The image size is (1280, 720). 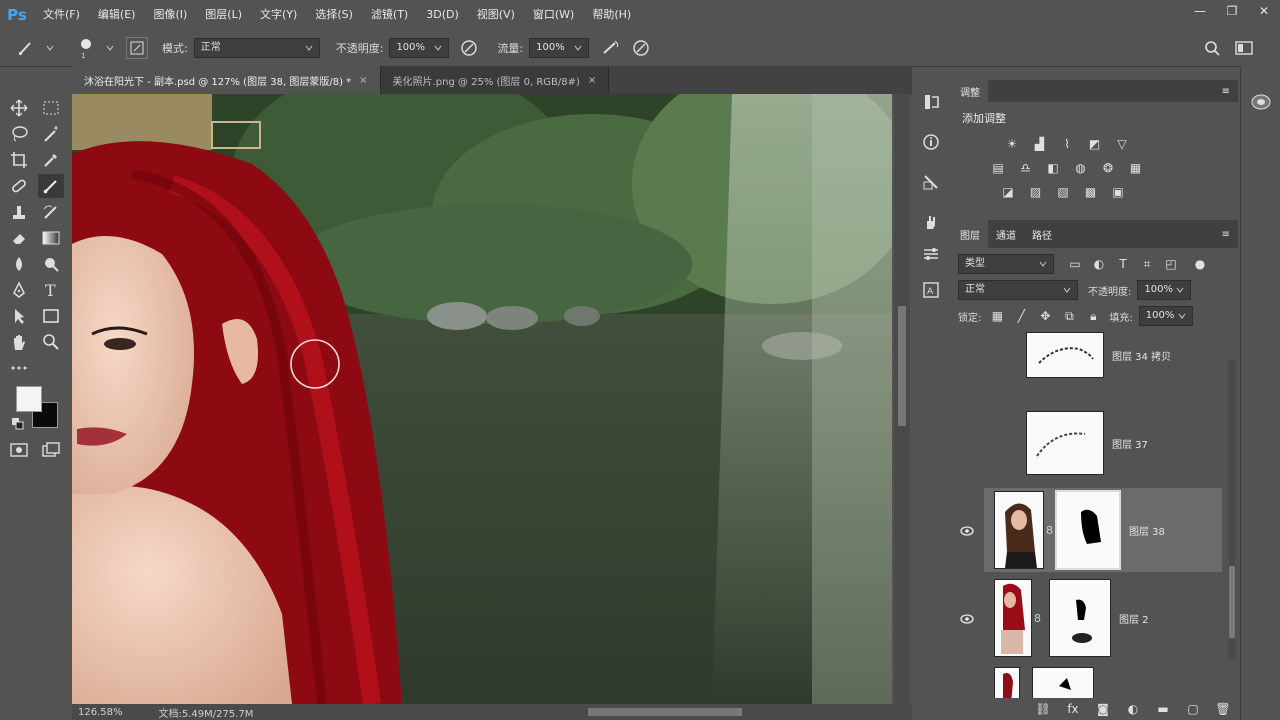 What do you see at coordinates (1261, 102) in the screenshot?
I see `libraries-panel-icon` at bounding box center [1261, 102].